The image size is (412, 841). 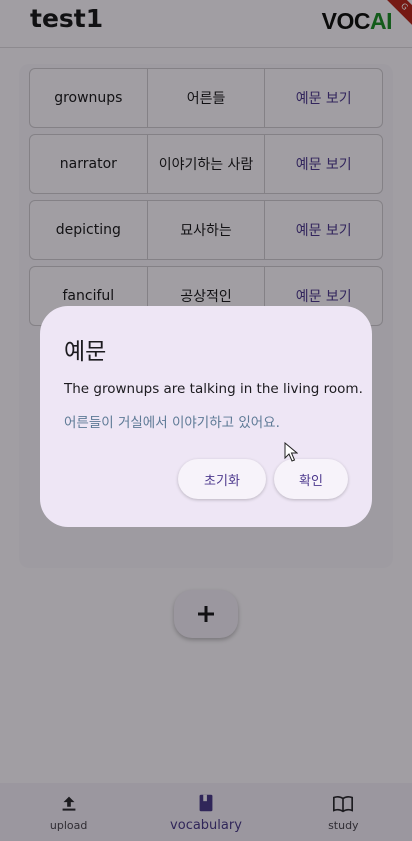 I want to click on mouse-cursor-icon, so click(x=291, y=452).